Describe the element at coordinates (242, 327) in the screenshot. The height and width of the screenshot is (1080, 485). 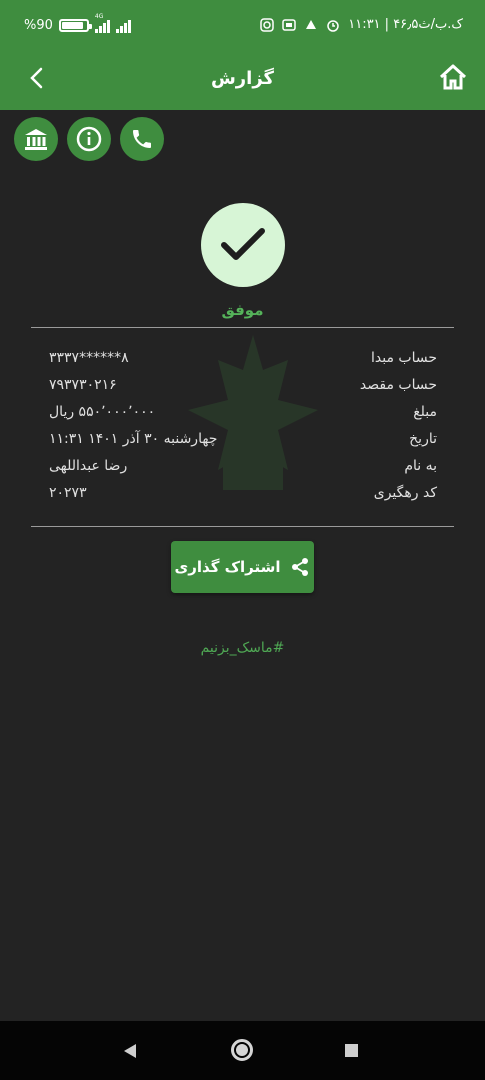
I see `divider-top` at that location.